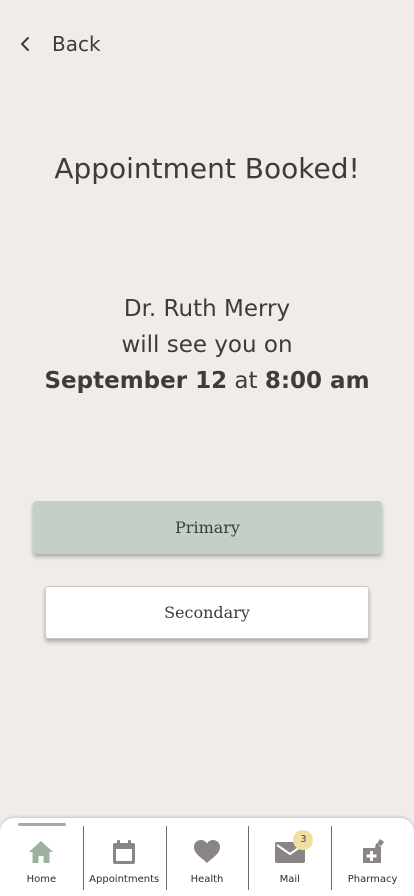 The width and height of the screenshot is (414, 896). I want to click on tab-health: Health, so click(207, 857).